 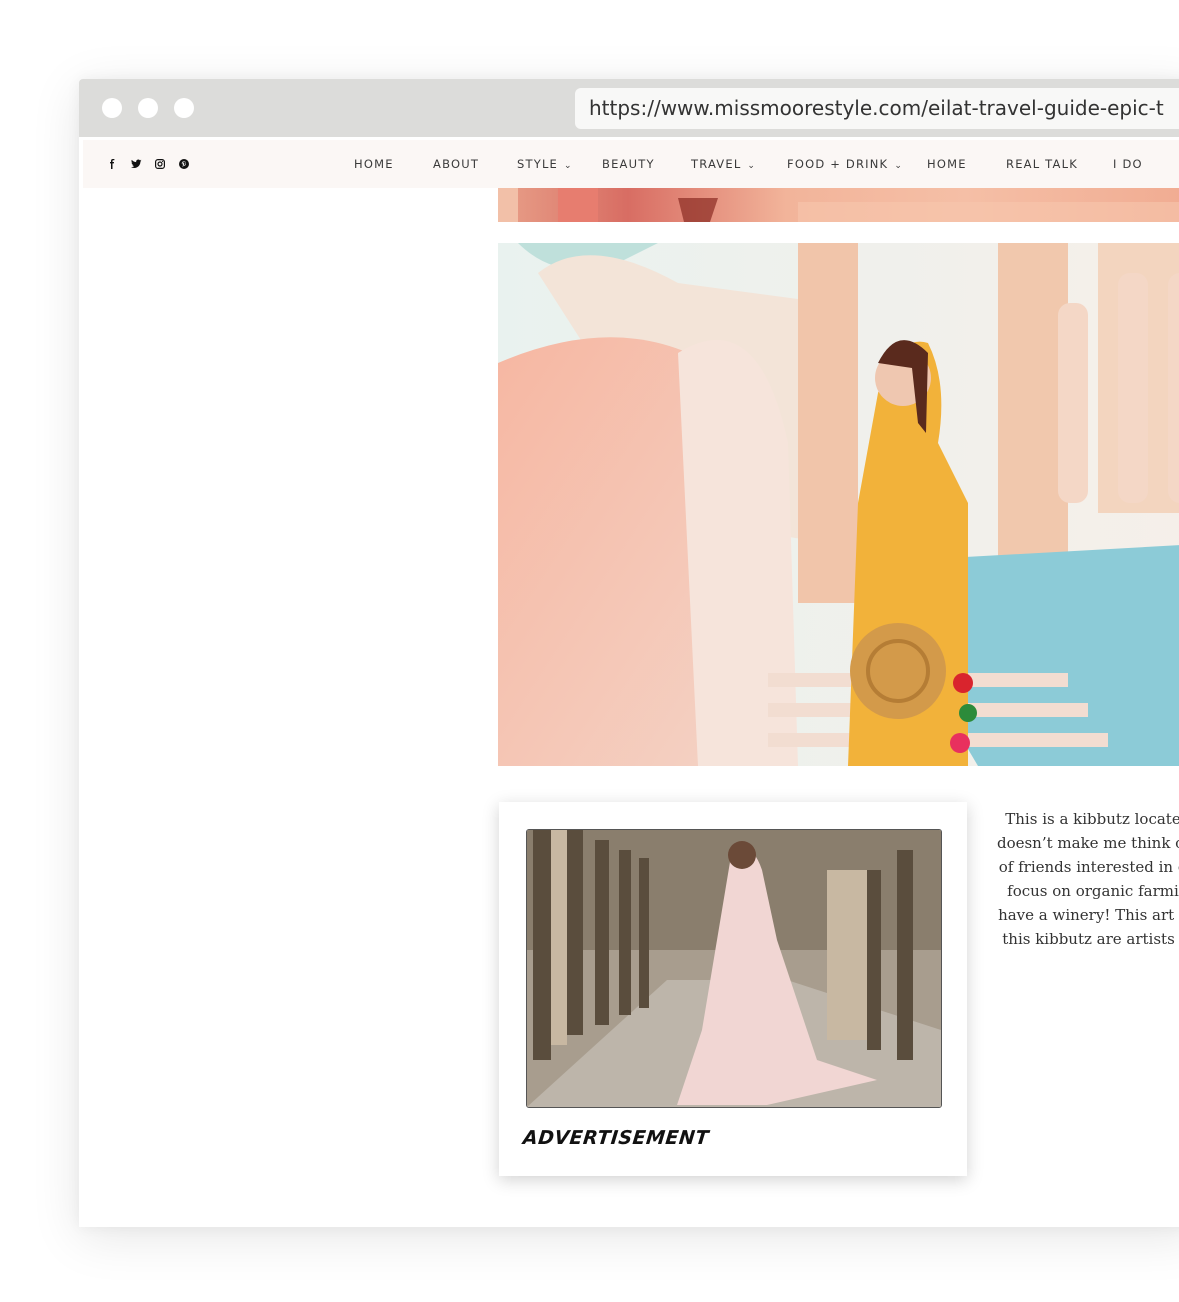 I want to click on nav-item-home-2: HOME, so click(x=947, y=164).